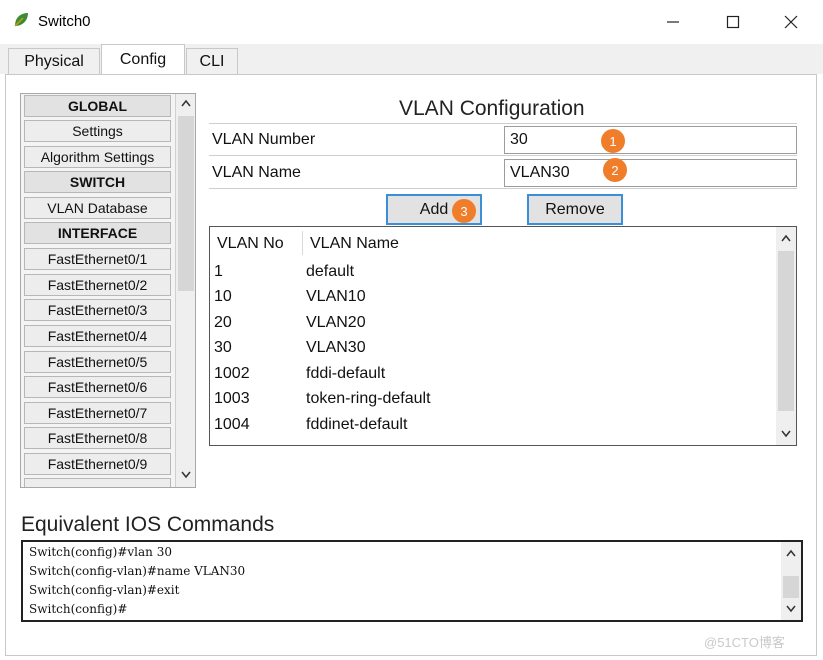 Image resolution: width=823 pixels, height=660 pixels. Describe the element at coordinates (336, 322) in the screenshot. I see `table-cell-vlan-name: VLAN20` at that location.